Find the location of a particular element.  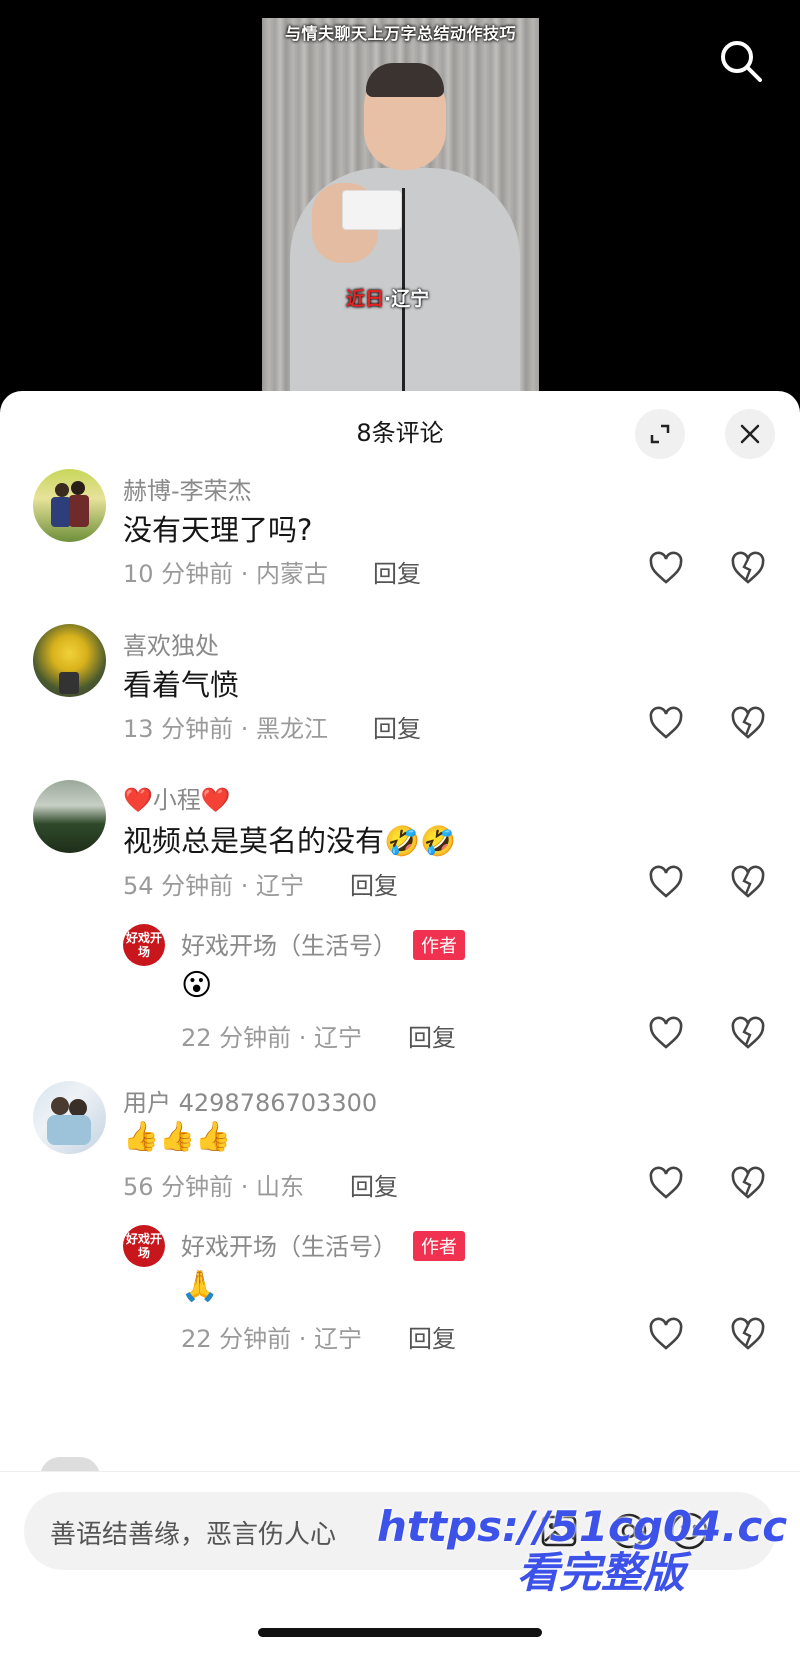

home-indicator is located at coordinates (400, 1632).